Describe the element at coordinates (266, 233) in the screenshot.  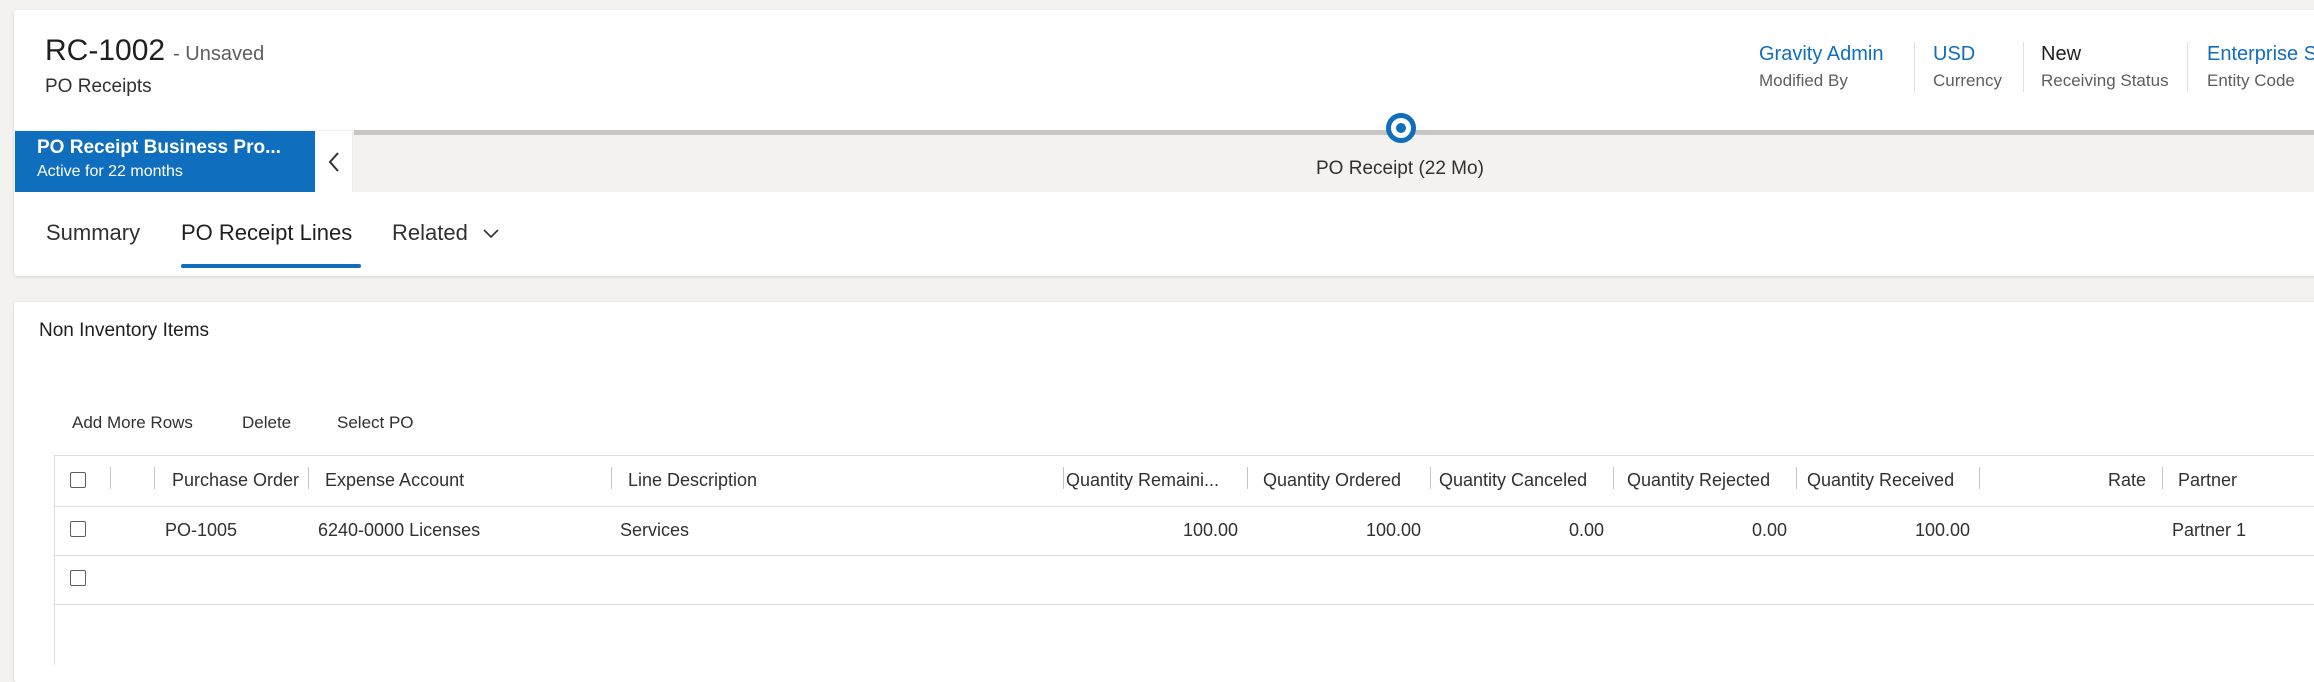
I see `tab-po-receipt-lines: PO Receipt Lines` at that location.